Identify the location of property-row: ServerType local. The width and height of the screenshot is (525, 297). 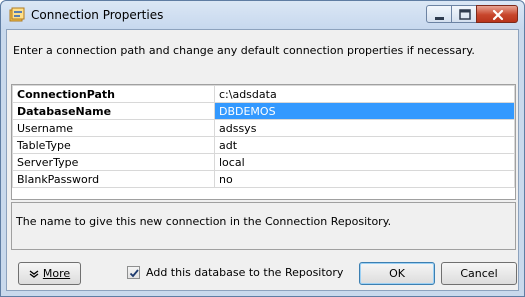
(263, 162).